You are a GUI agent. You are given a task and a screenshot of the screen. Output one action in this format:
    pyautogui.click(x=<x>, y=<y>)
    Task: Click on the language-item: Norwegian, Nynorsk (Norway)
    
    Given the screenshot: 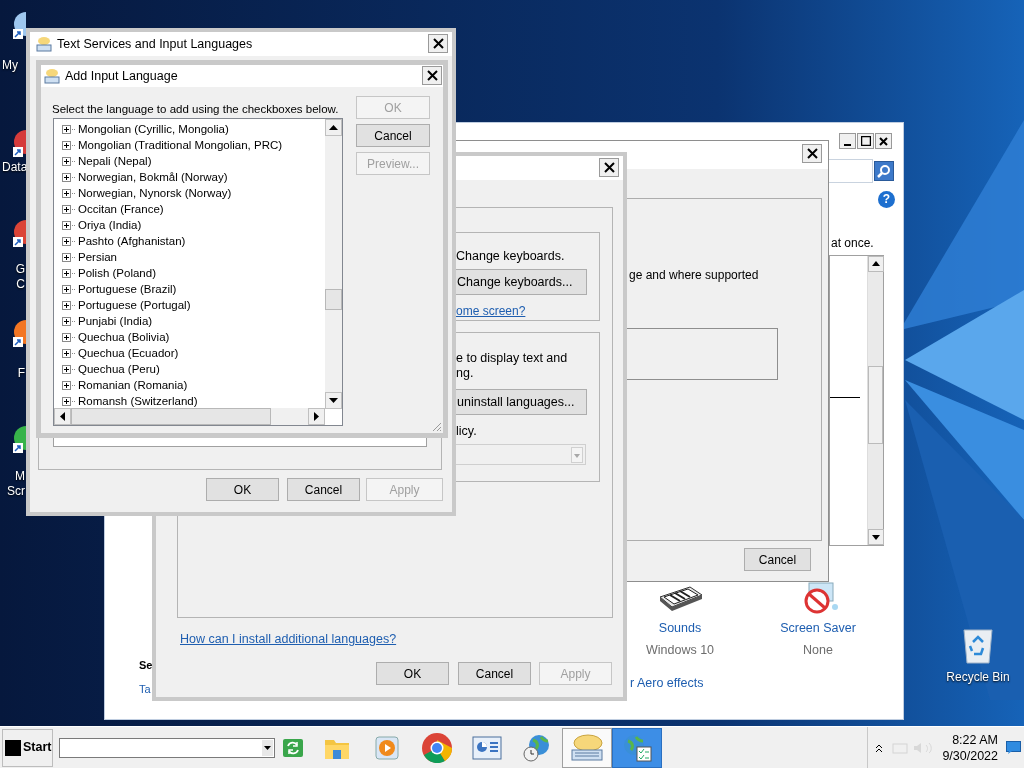 What is the action you would take?
    pyautogui.click(x=155, y=193)
    